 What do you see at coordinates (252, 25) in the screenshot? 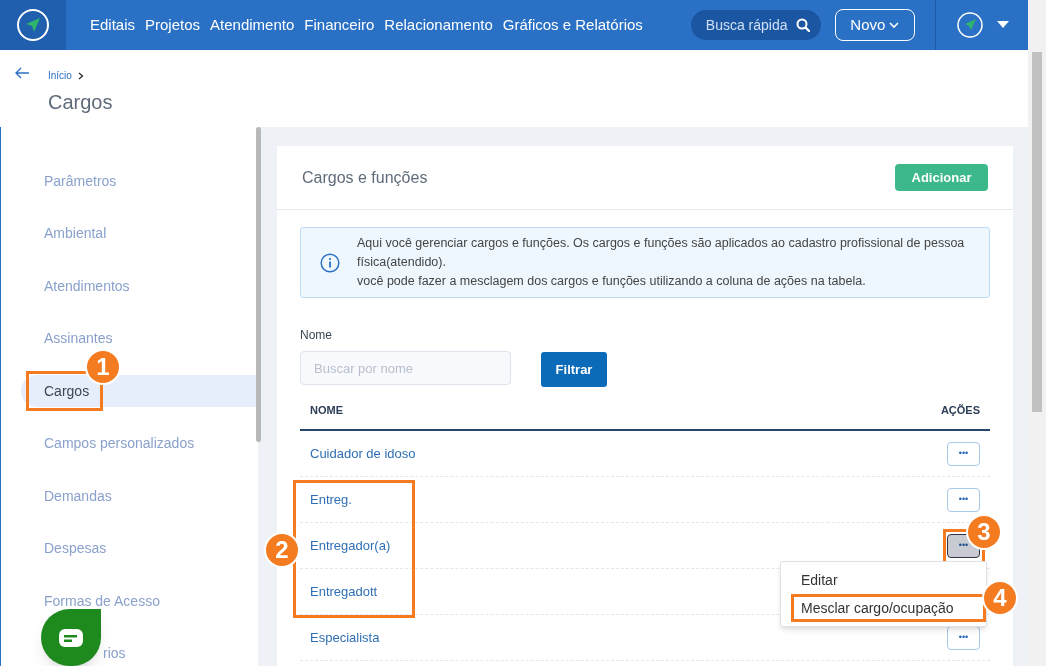
I see `nav-link: Atendimento` at bounding box center [252, 25].